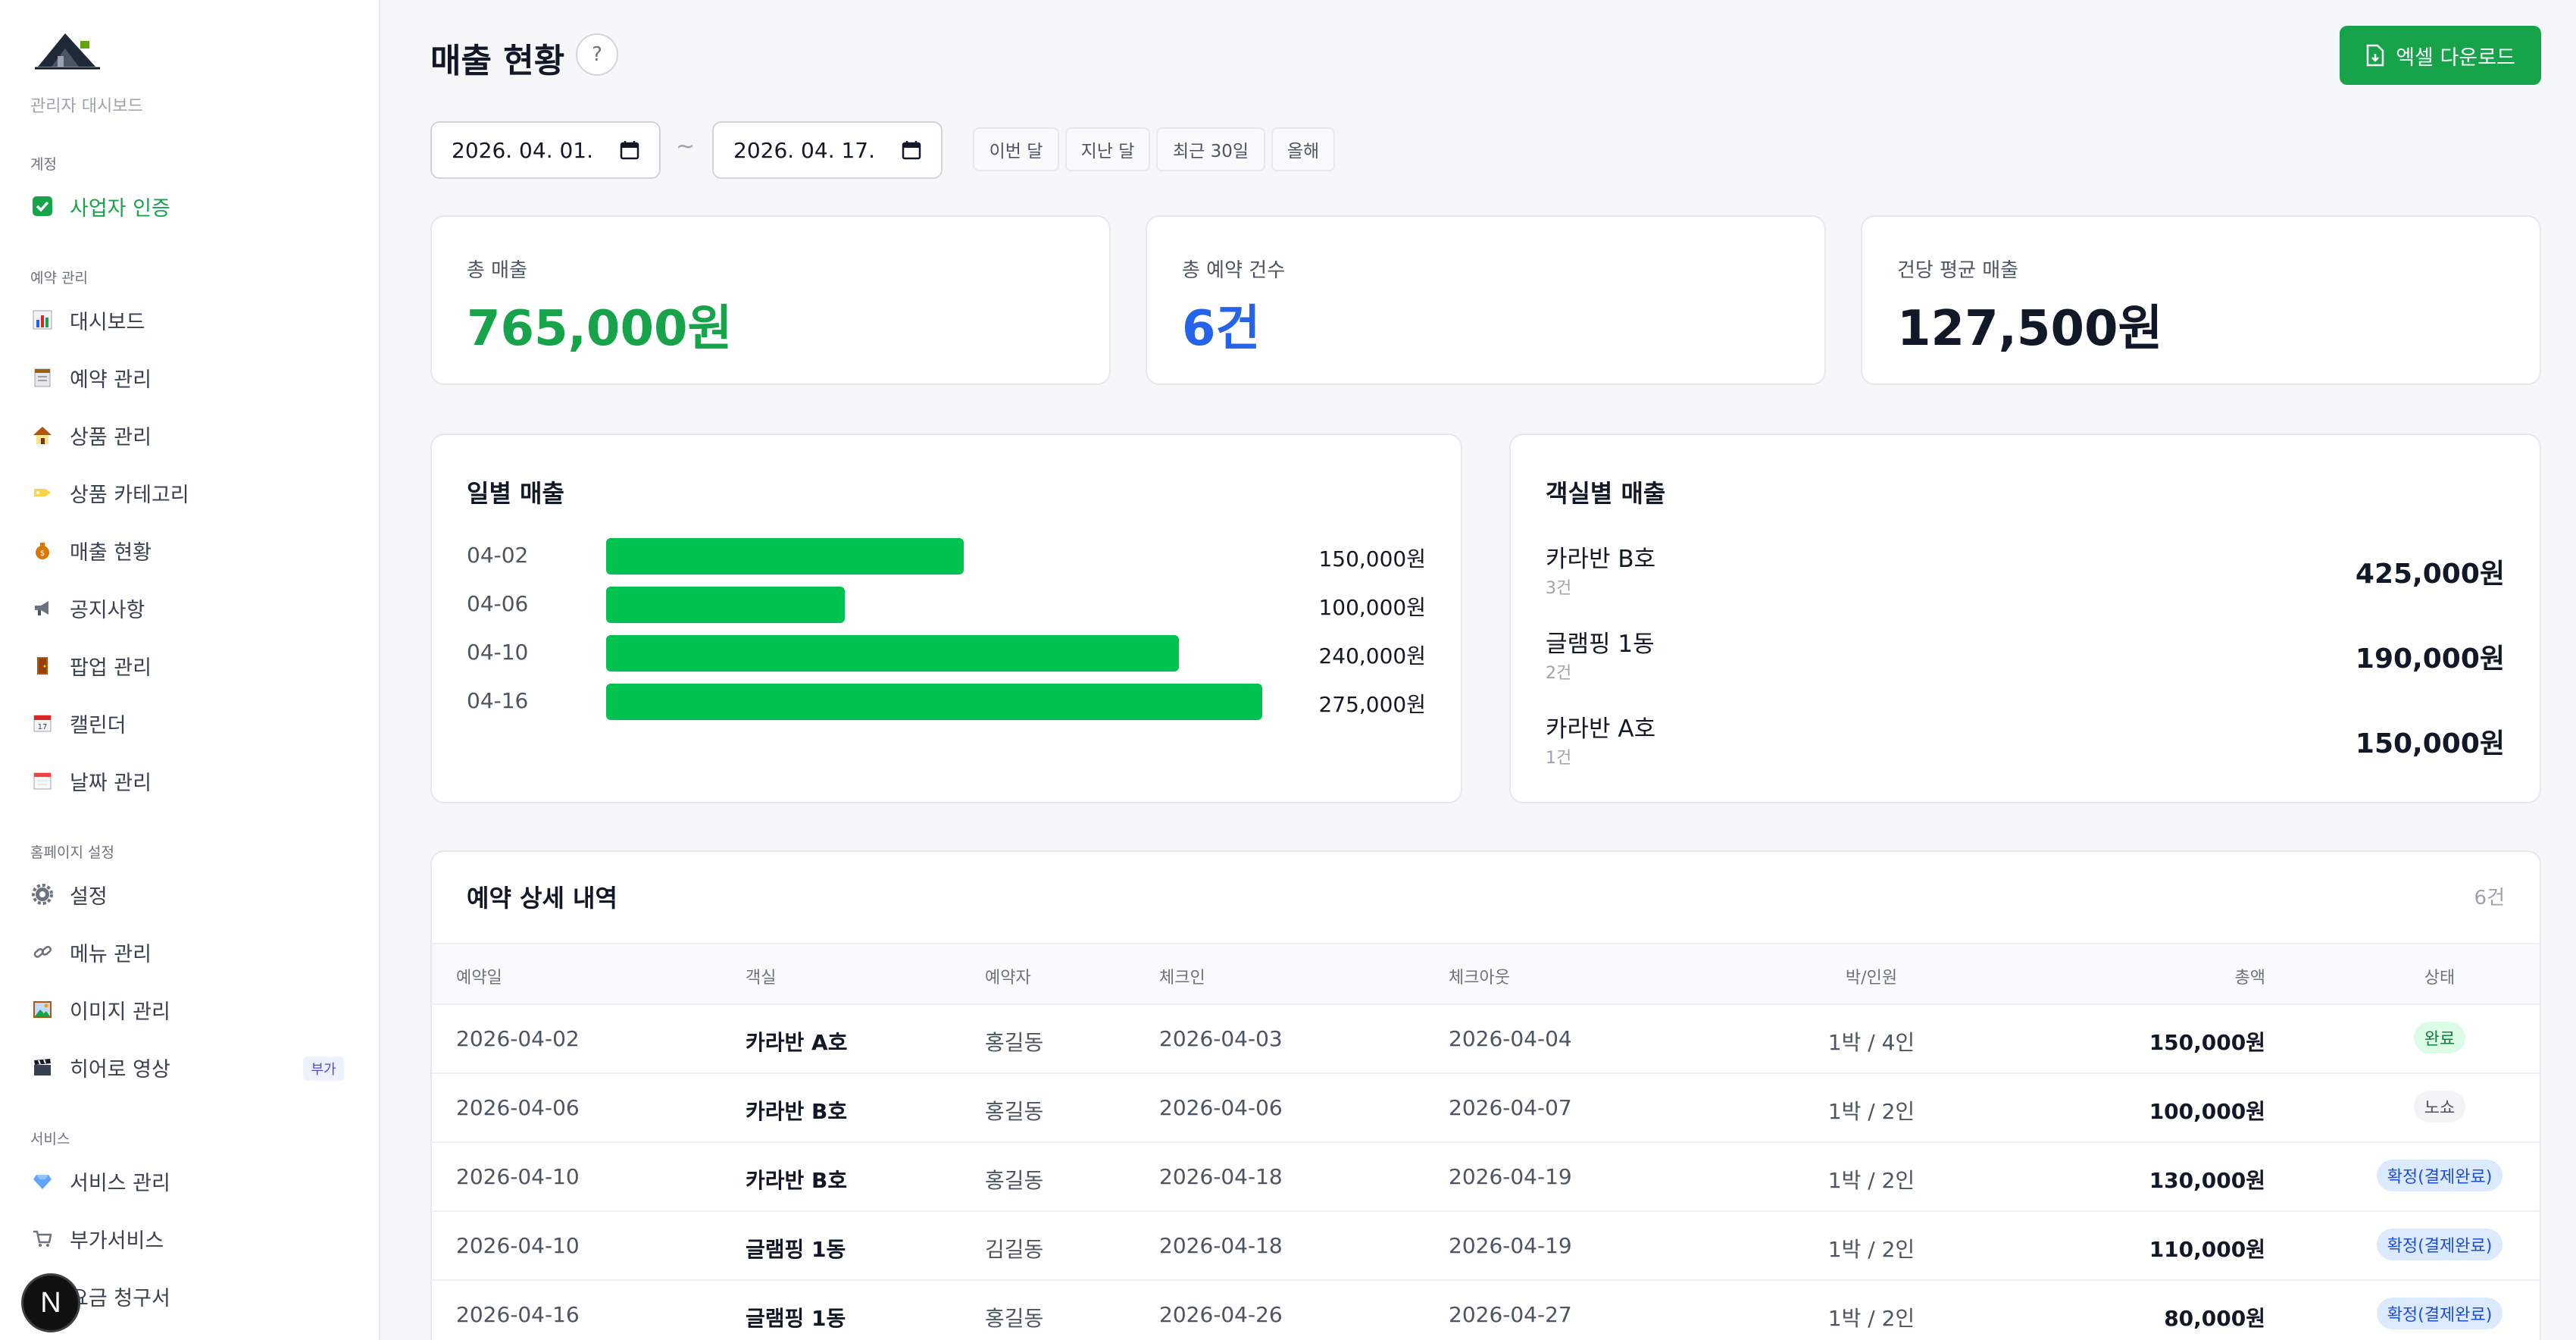 The width and height of the screenshot is (2576, 1340). I want to click on sidebar-item-reservations: 예약 관리, so click(189, 377).